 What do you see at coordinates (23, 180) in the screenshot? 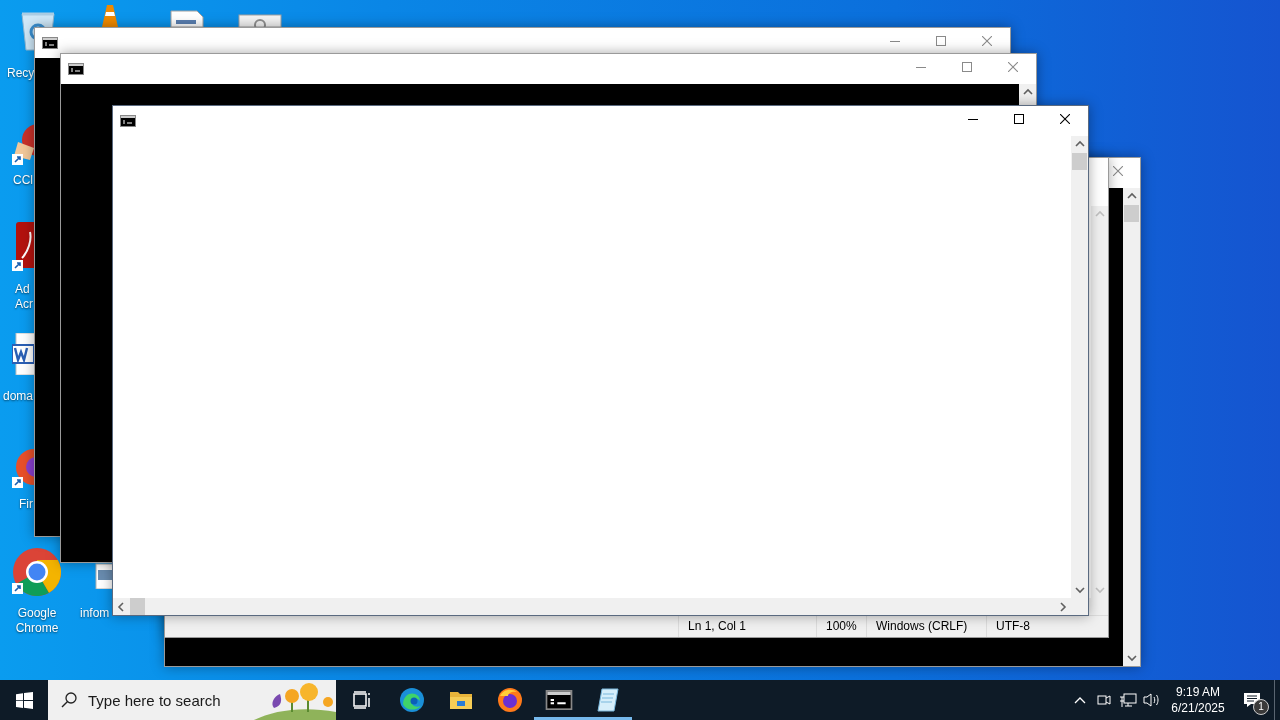
I see `desktop-icon-label: CCl` at bounding box center [23, 180].